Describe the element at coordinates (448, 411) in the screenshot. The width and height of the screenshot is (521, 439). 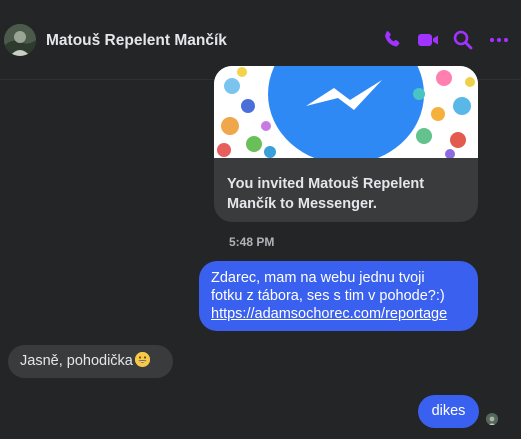
I see `outgoing-message: dikes` at that location.